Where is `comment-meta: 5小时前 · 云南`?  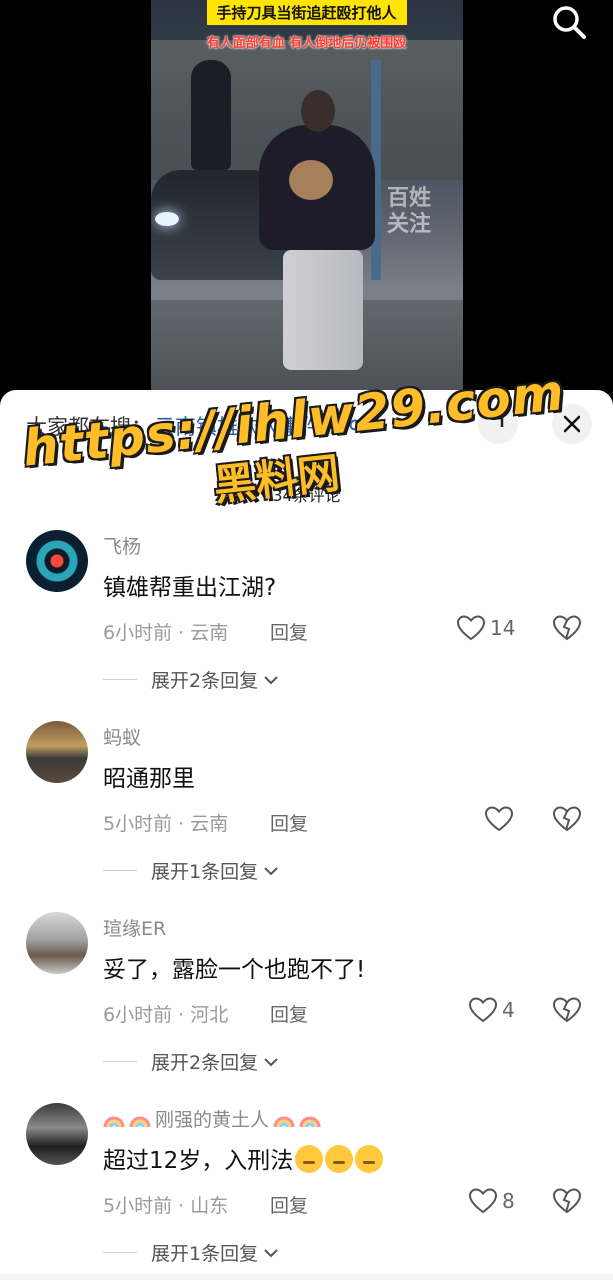
comment-meta: 5小时前 · 云南 is located at coordinates (166, 824).